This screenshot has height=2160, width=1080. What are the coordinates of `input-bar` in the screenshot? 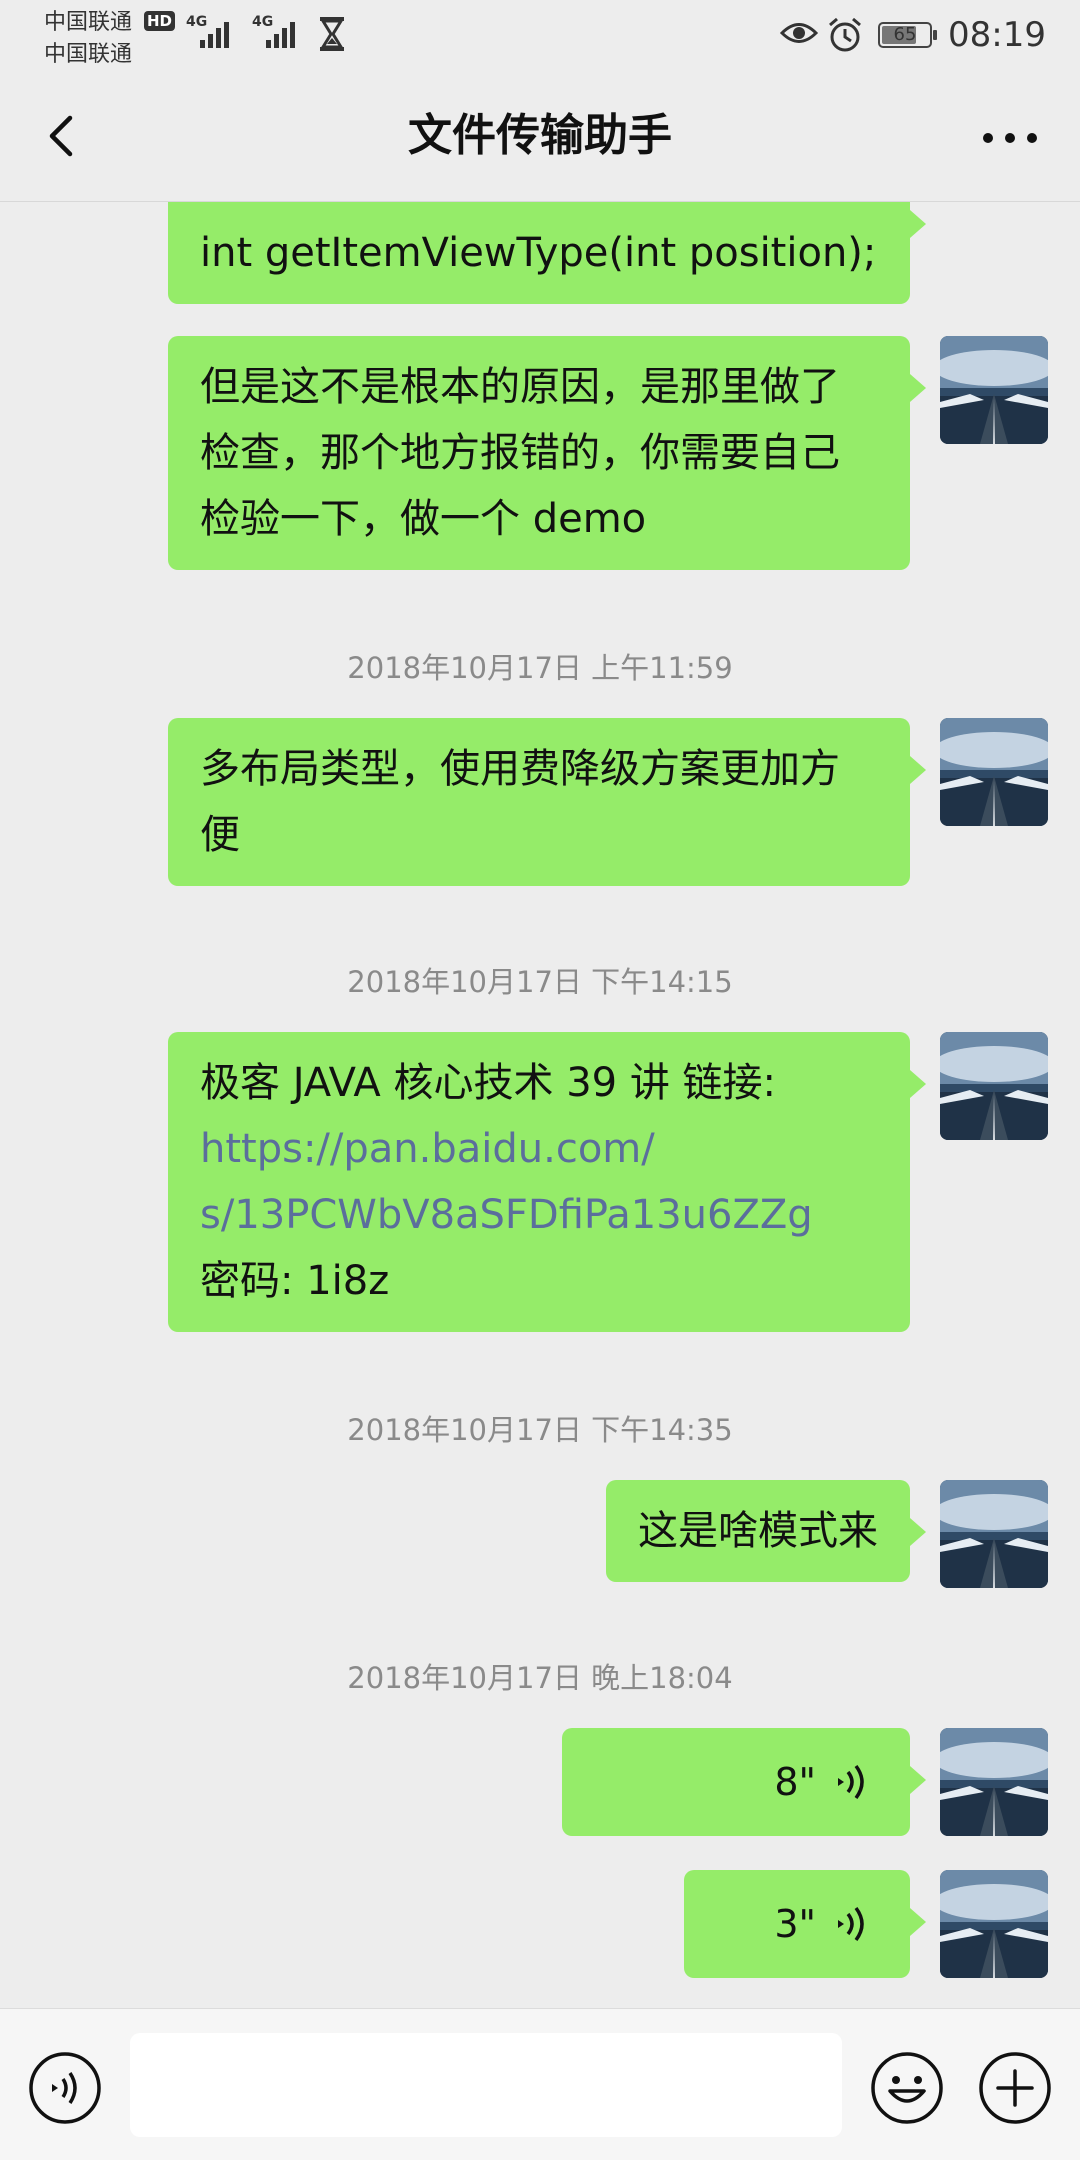 It's located at (540, 2084).